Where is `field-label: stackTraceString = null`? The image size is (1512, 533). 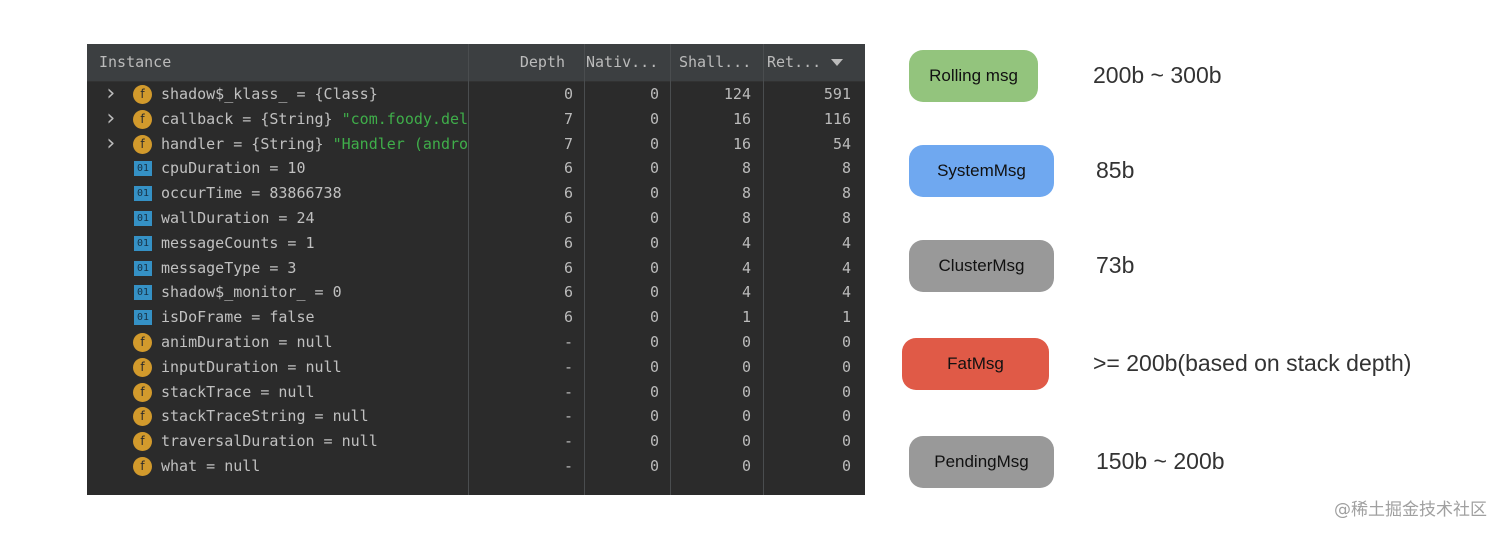
field-label: stackTraceString = null is located at coordinates (265, 416).